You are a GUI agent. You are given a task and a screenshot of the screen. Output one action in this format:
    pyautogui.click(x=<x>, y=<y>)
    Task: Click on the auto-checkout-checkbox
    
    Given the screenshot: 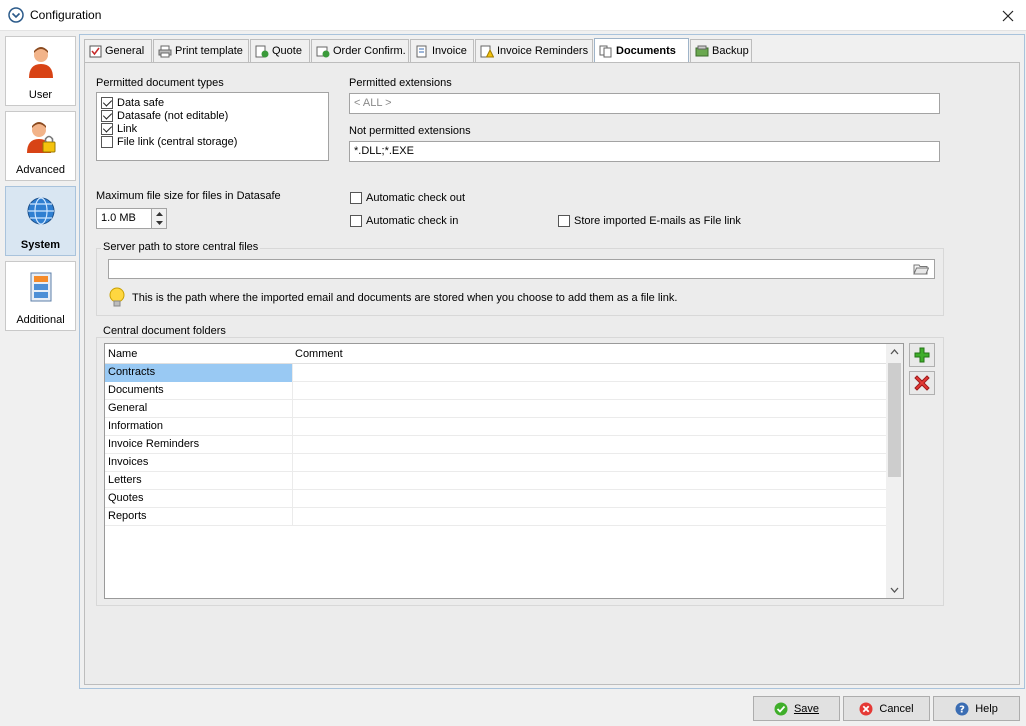 What is the action you would take?
    pyautogui.click(x=356, y=197)
    